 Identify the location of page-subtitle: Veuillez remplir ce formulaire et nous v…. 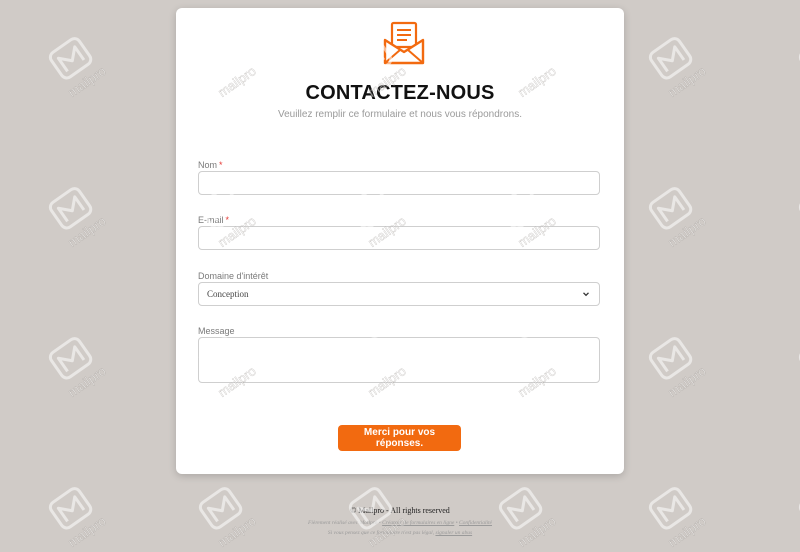
(399, 114).